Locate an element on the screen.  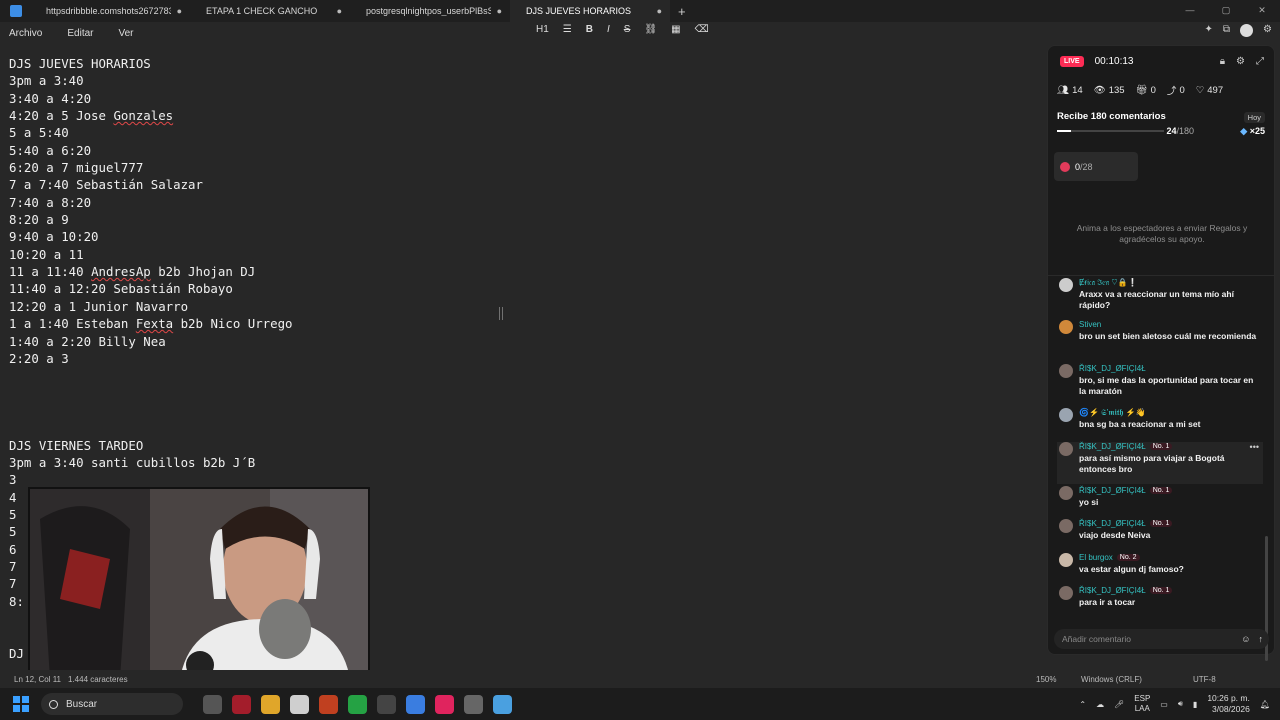
editor-line: 1 a 1:40 Esteban Fexta b2b Nico Urrego is located at coordinates (524, 323).